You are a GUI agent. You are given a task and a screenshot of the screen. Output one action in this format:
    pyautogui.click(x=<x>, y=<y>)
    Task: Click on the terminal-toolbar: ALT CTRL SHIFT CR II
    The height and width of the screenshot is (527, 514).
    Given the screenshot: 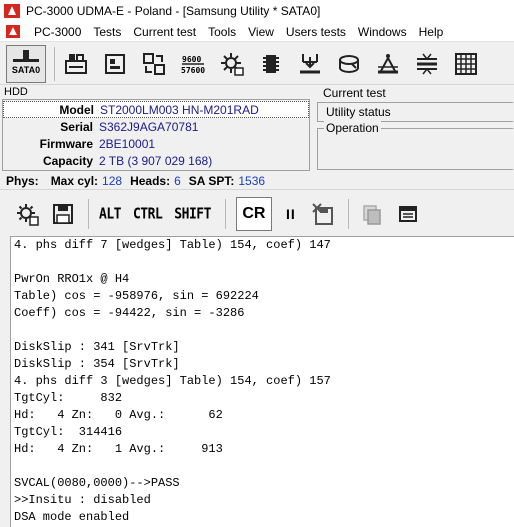 What is the action you would take?
    pyautogui.click(x=257, y=214)
    